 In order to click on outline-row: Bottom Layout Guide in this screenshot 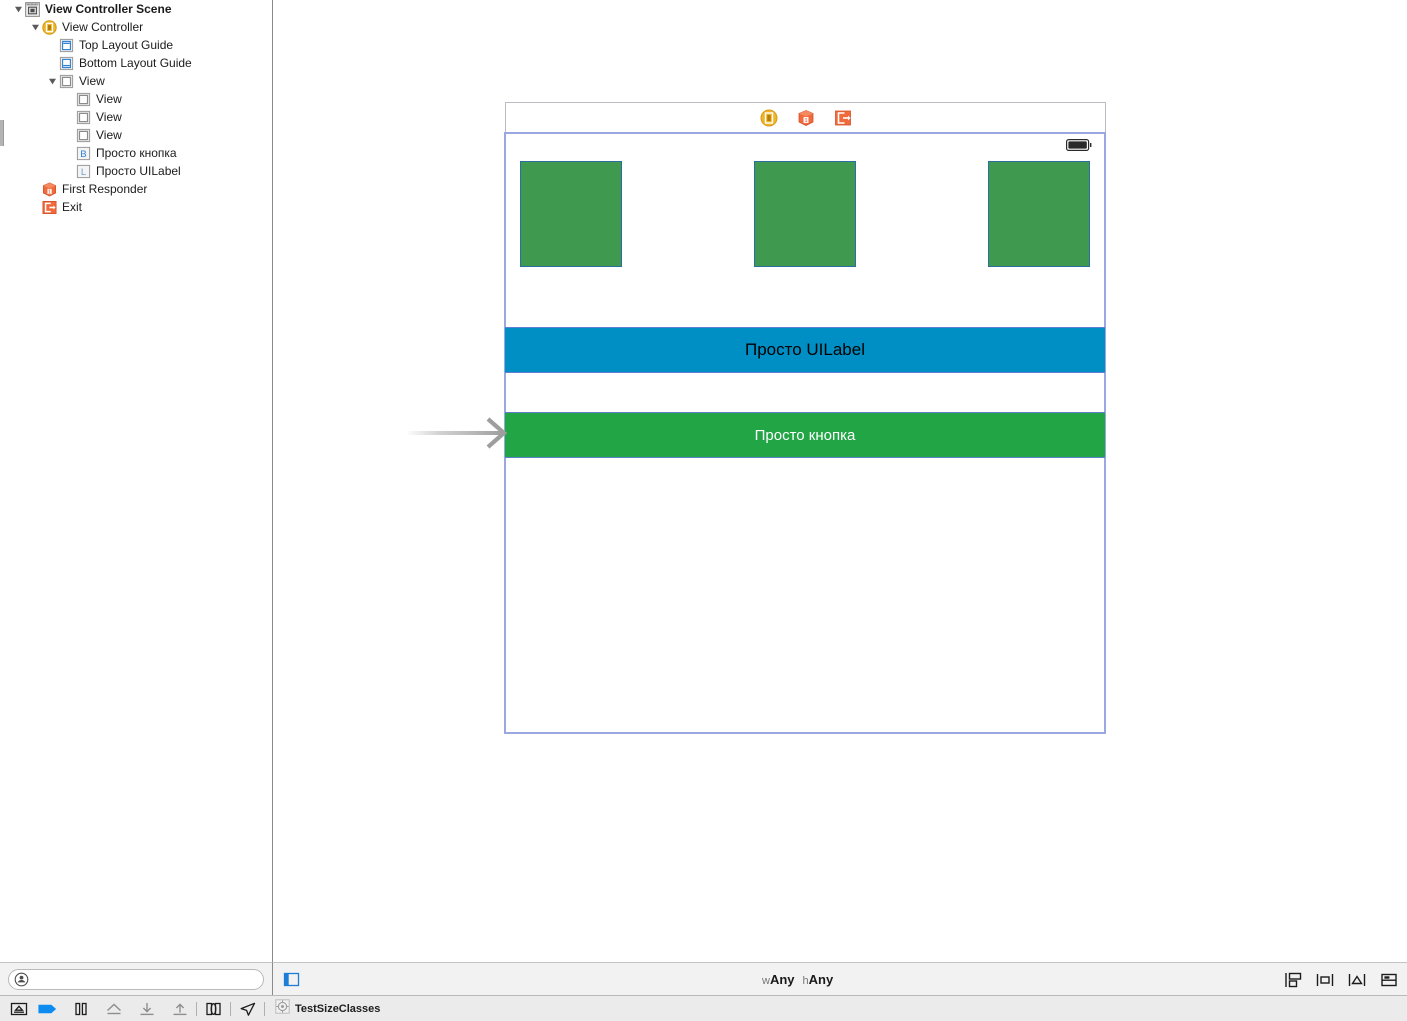, I will do `click(136, 63)`.